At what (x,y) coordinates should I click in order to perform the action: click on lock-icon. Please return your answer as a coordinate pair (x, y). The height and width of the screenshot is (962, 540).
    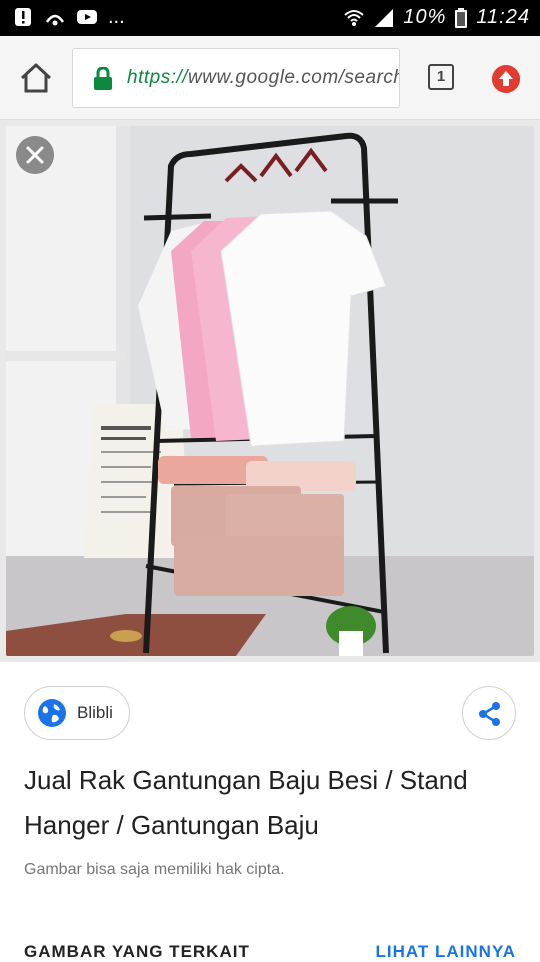
    Looking at the image, I should click on (103, 78).